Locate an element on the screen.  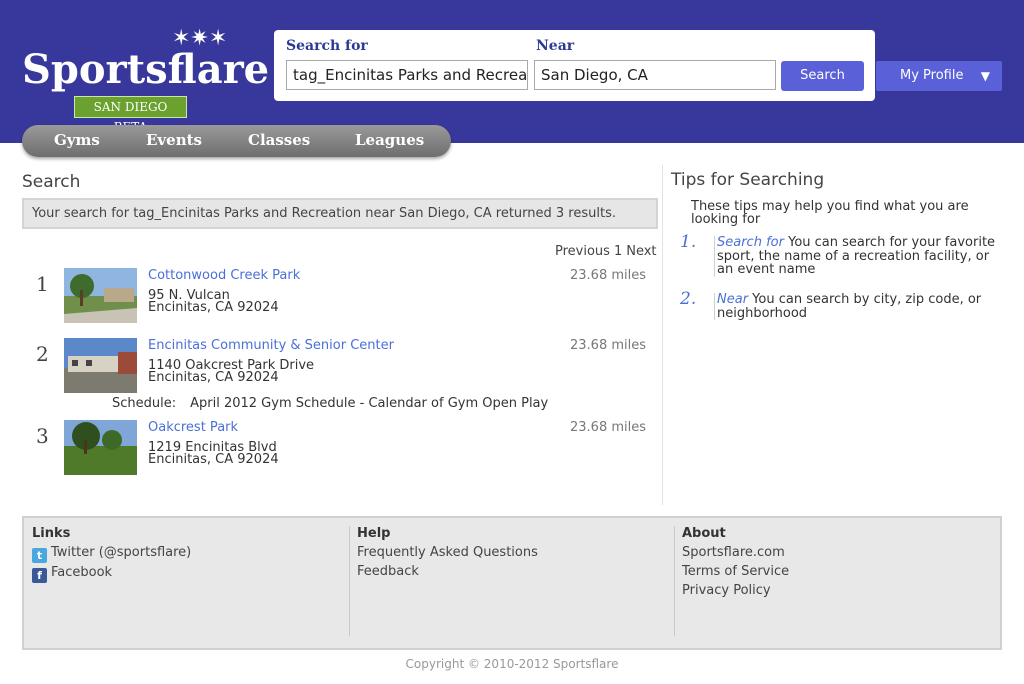
faq-link: Frequently Asked Questions is located at coordinates (447, 552).